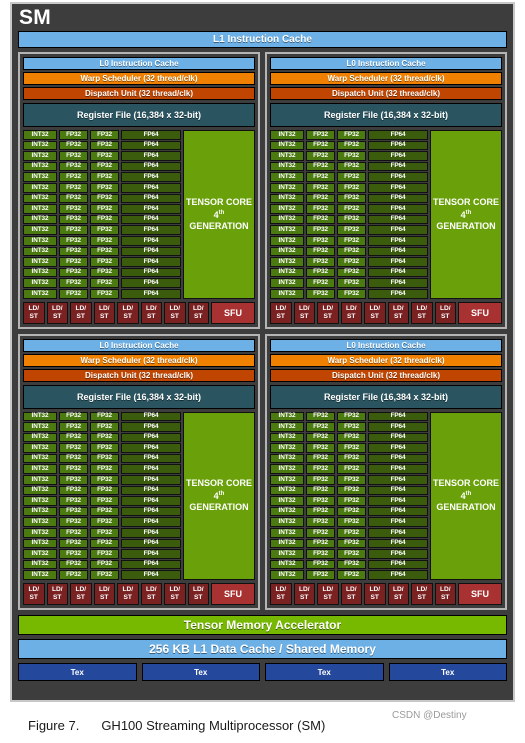 This screenshot has height=743, width=525. What do you see at coordinates (213, 725) in the screenshot?
I see `figure-title: GH100 Streaming Multiprocessor (SM)` at bounding box center [213, 725].